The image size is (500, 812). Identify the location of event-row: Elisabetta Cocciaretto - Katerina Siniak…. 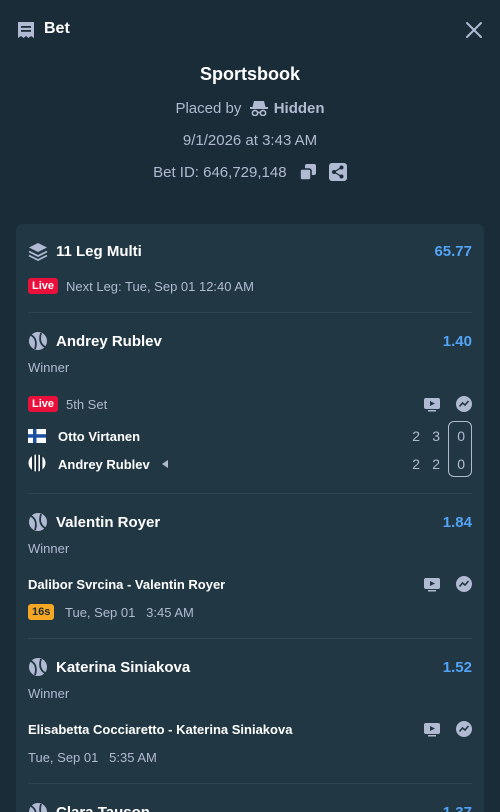
(250, 730).